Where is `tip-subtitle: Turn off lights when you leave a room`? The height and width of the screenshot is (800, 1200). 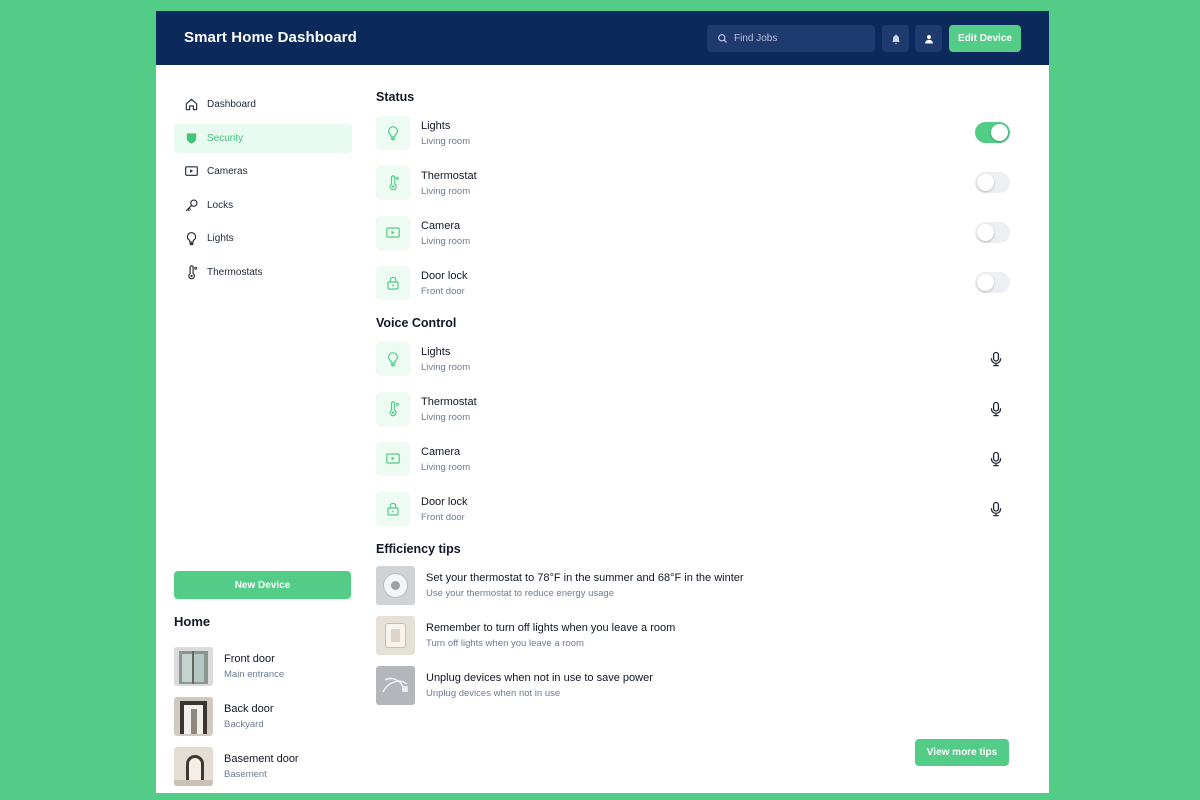 tip-subtitle: Turn off lights when you leave a room is located at coordinates (505, 643).